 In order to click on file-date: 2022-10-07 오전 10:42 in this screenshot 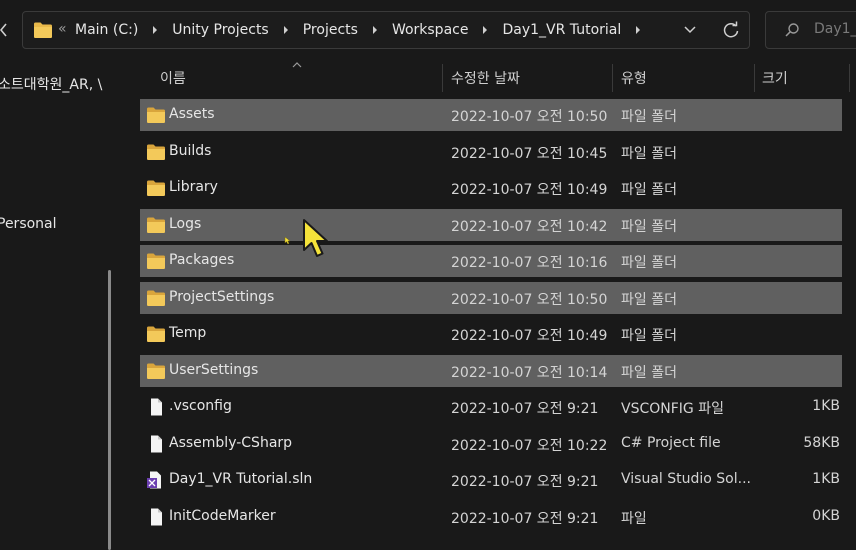, I will do `click(529, 226)`.